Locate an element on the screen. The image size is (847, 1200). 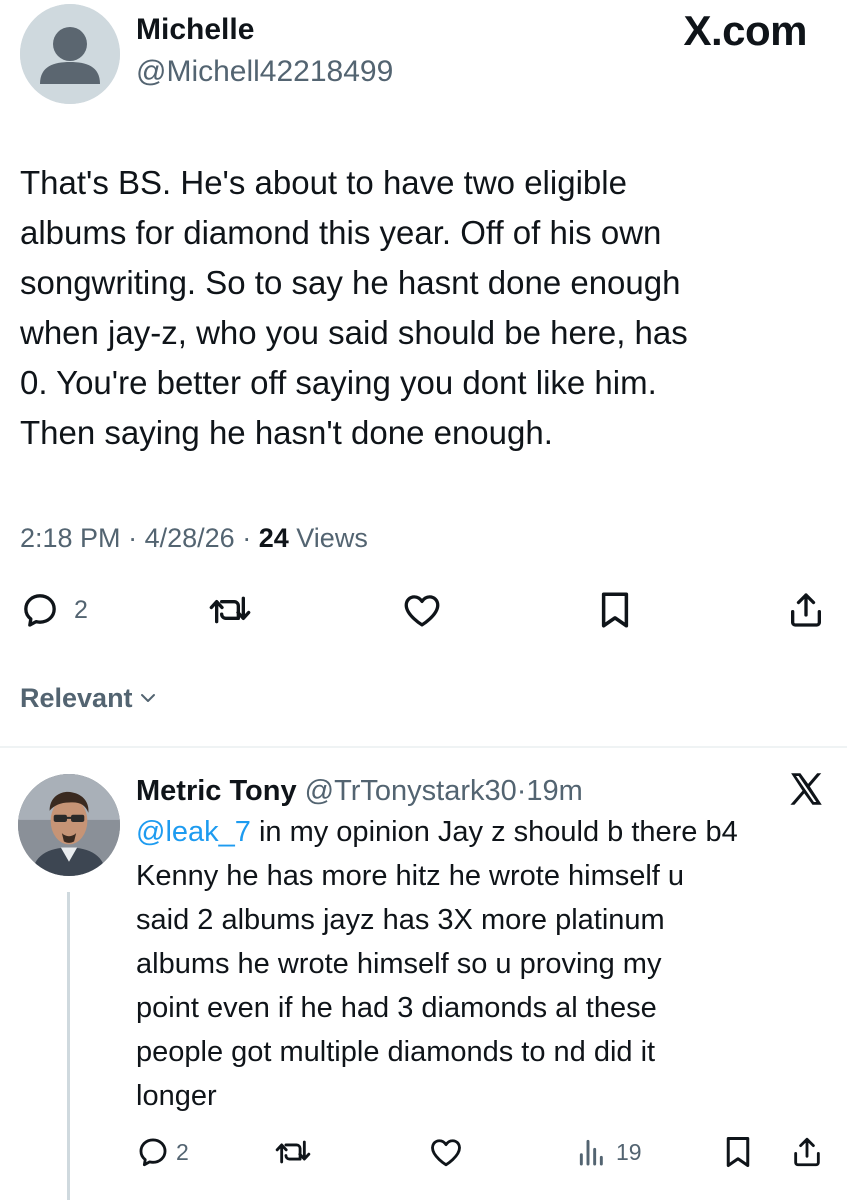
author-avatar is located at coordinates (70, 54).